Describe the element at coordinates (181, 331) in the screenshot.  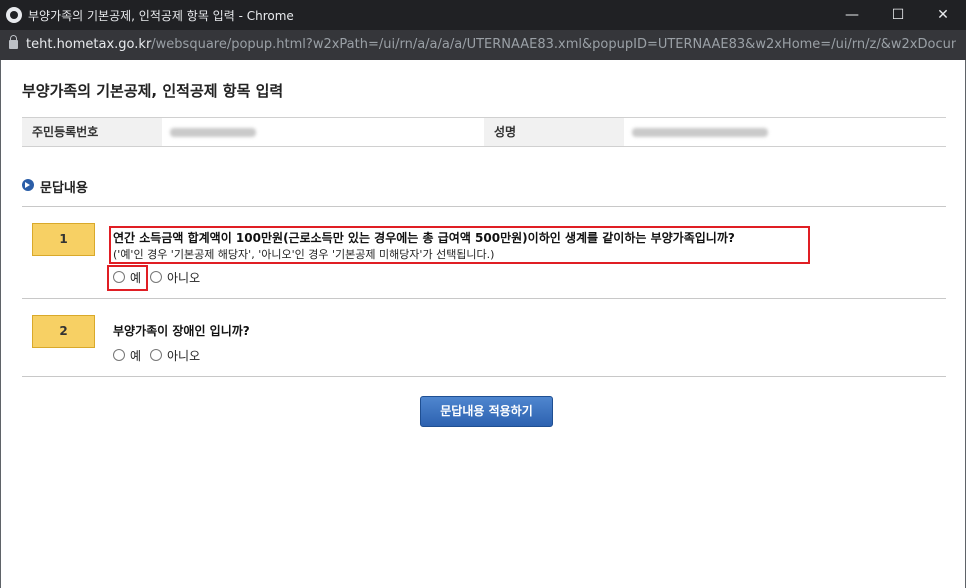
I see `question-2-text: 부양가족이 장애인 입니까?` at that location.